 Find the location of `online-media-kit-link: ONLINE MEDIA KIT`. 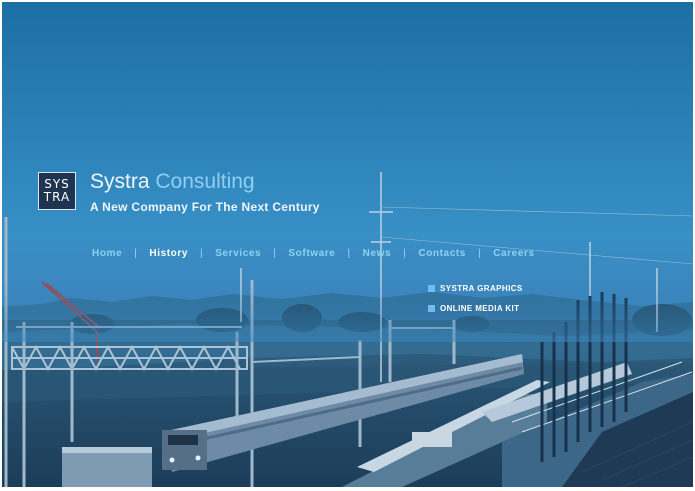

online-media-kit-link: ONLINE MEDIA KIT is located at coordinates (475, 308).